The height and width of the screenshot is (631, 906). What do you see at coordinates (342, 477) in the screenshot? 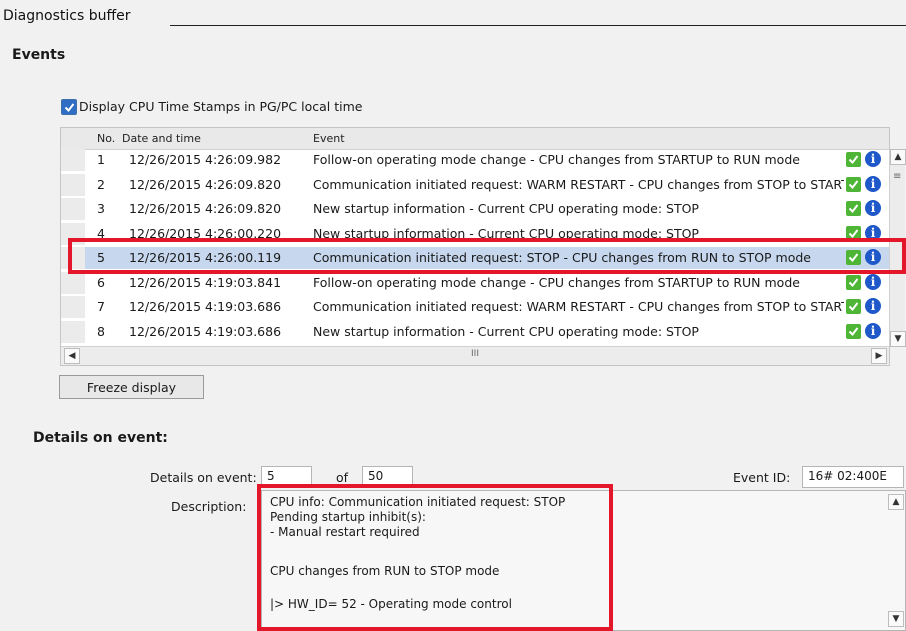
I see `of-label: of` at bounding box center [342, 477].